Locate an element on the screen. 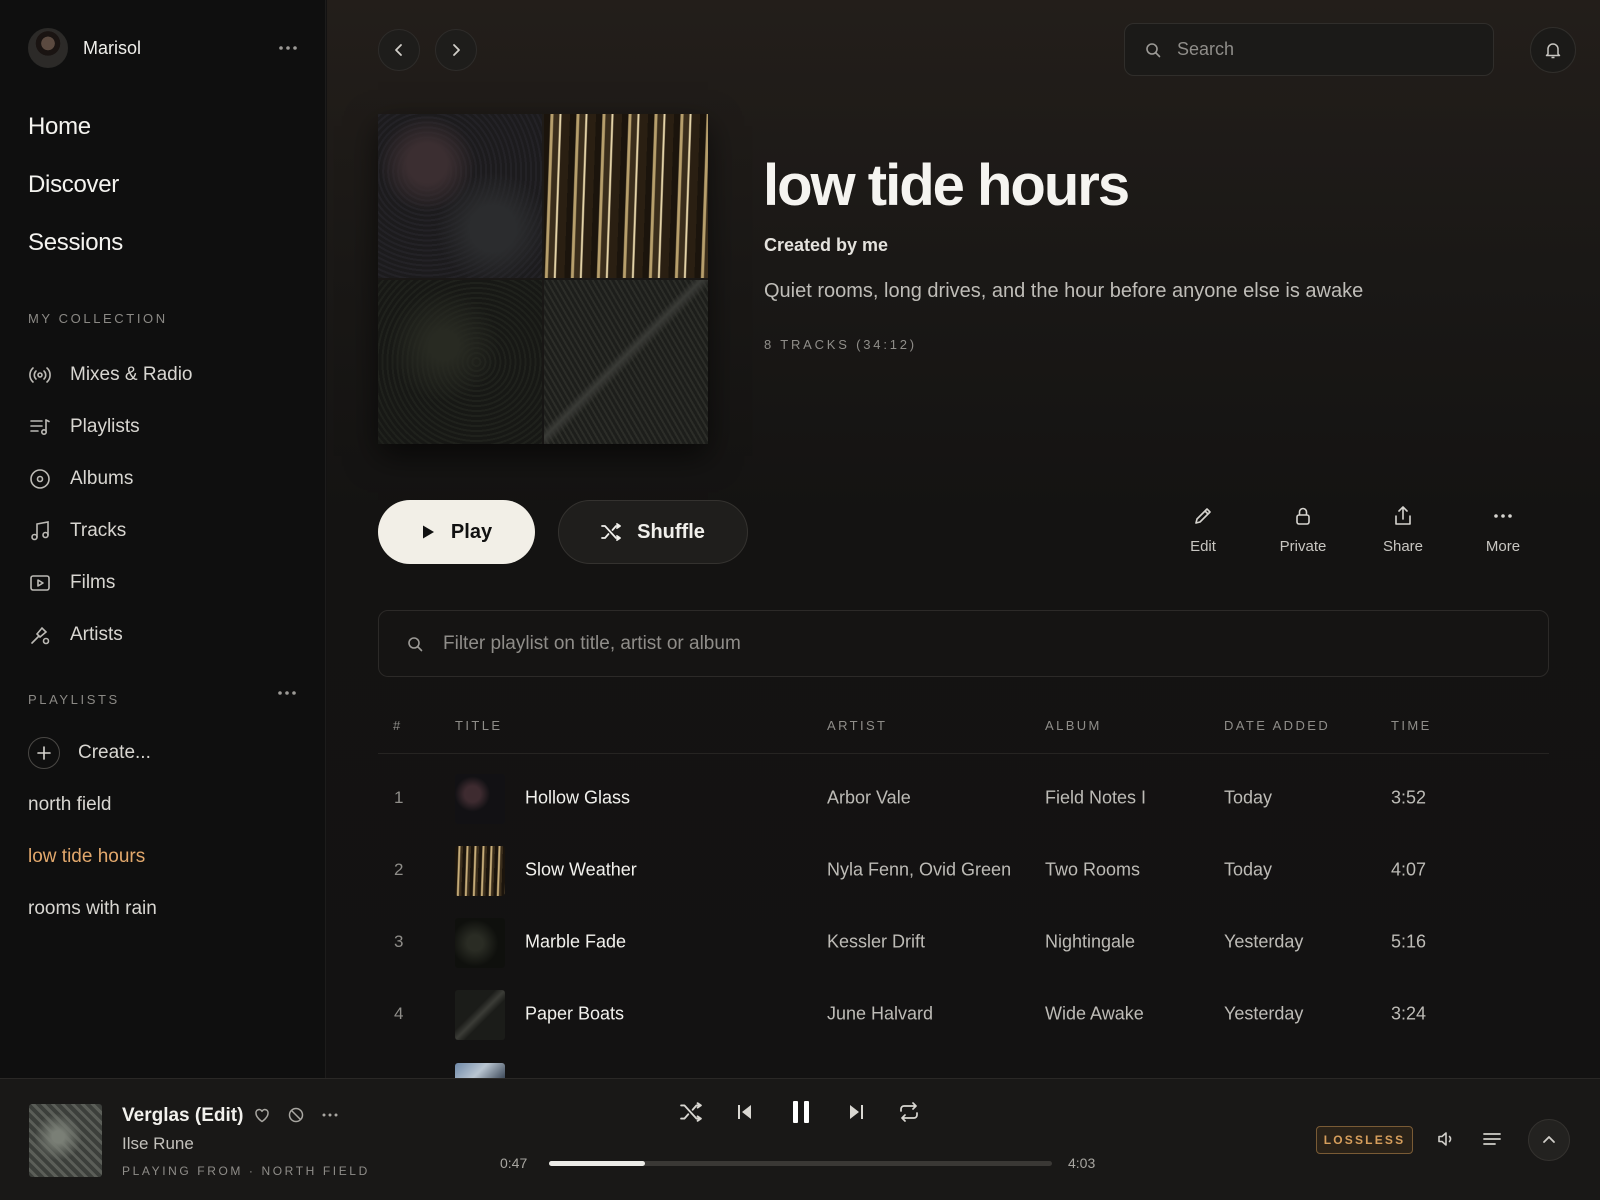 The width and height of the screenshot is (1600, 1200). search-input is located at coordinates (1322, 49).